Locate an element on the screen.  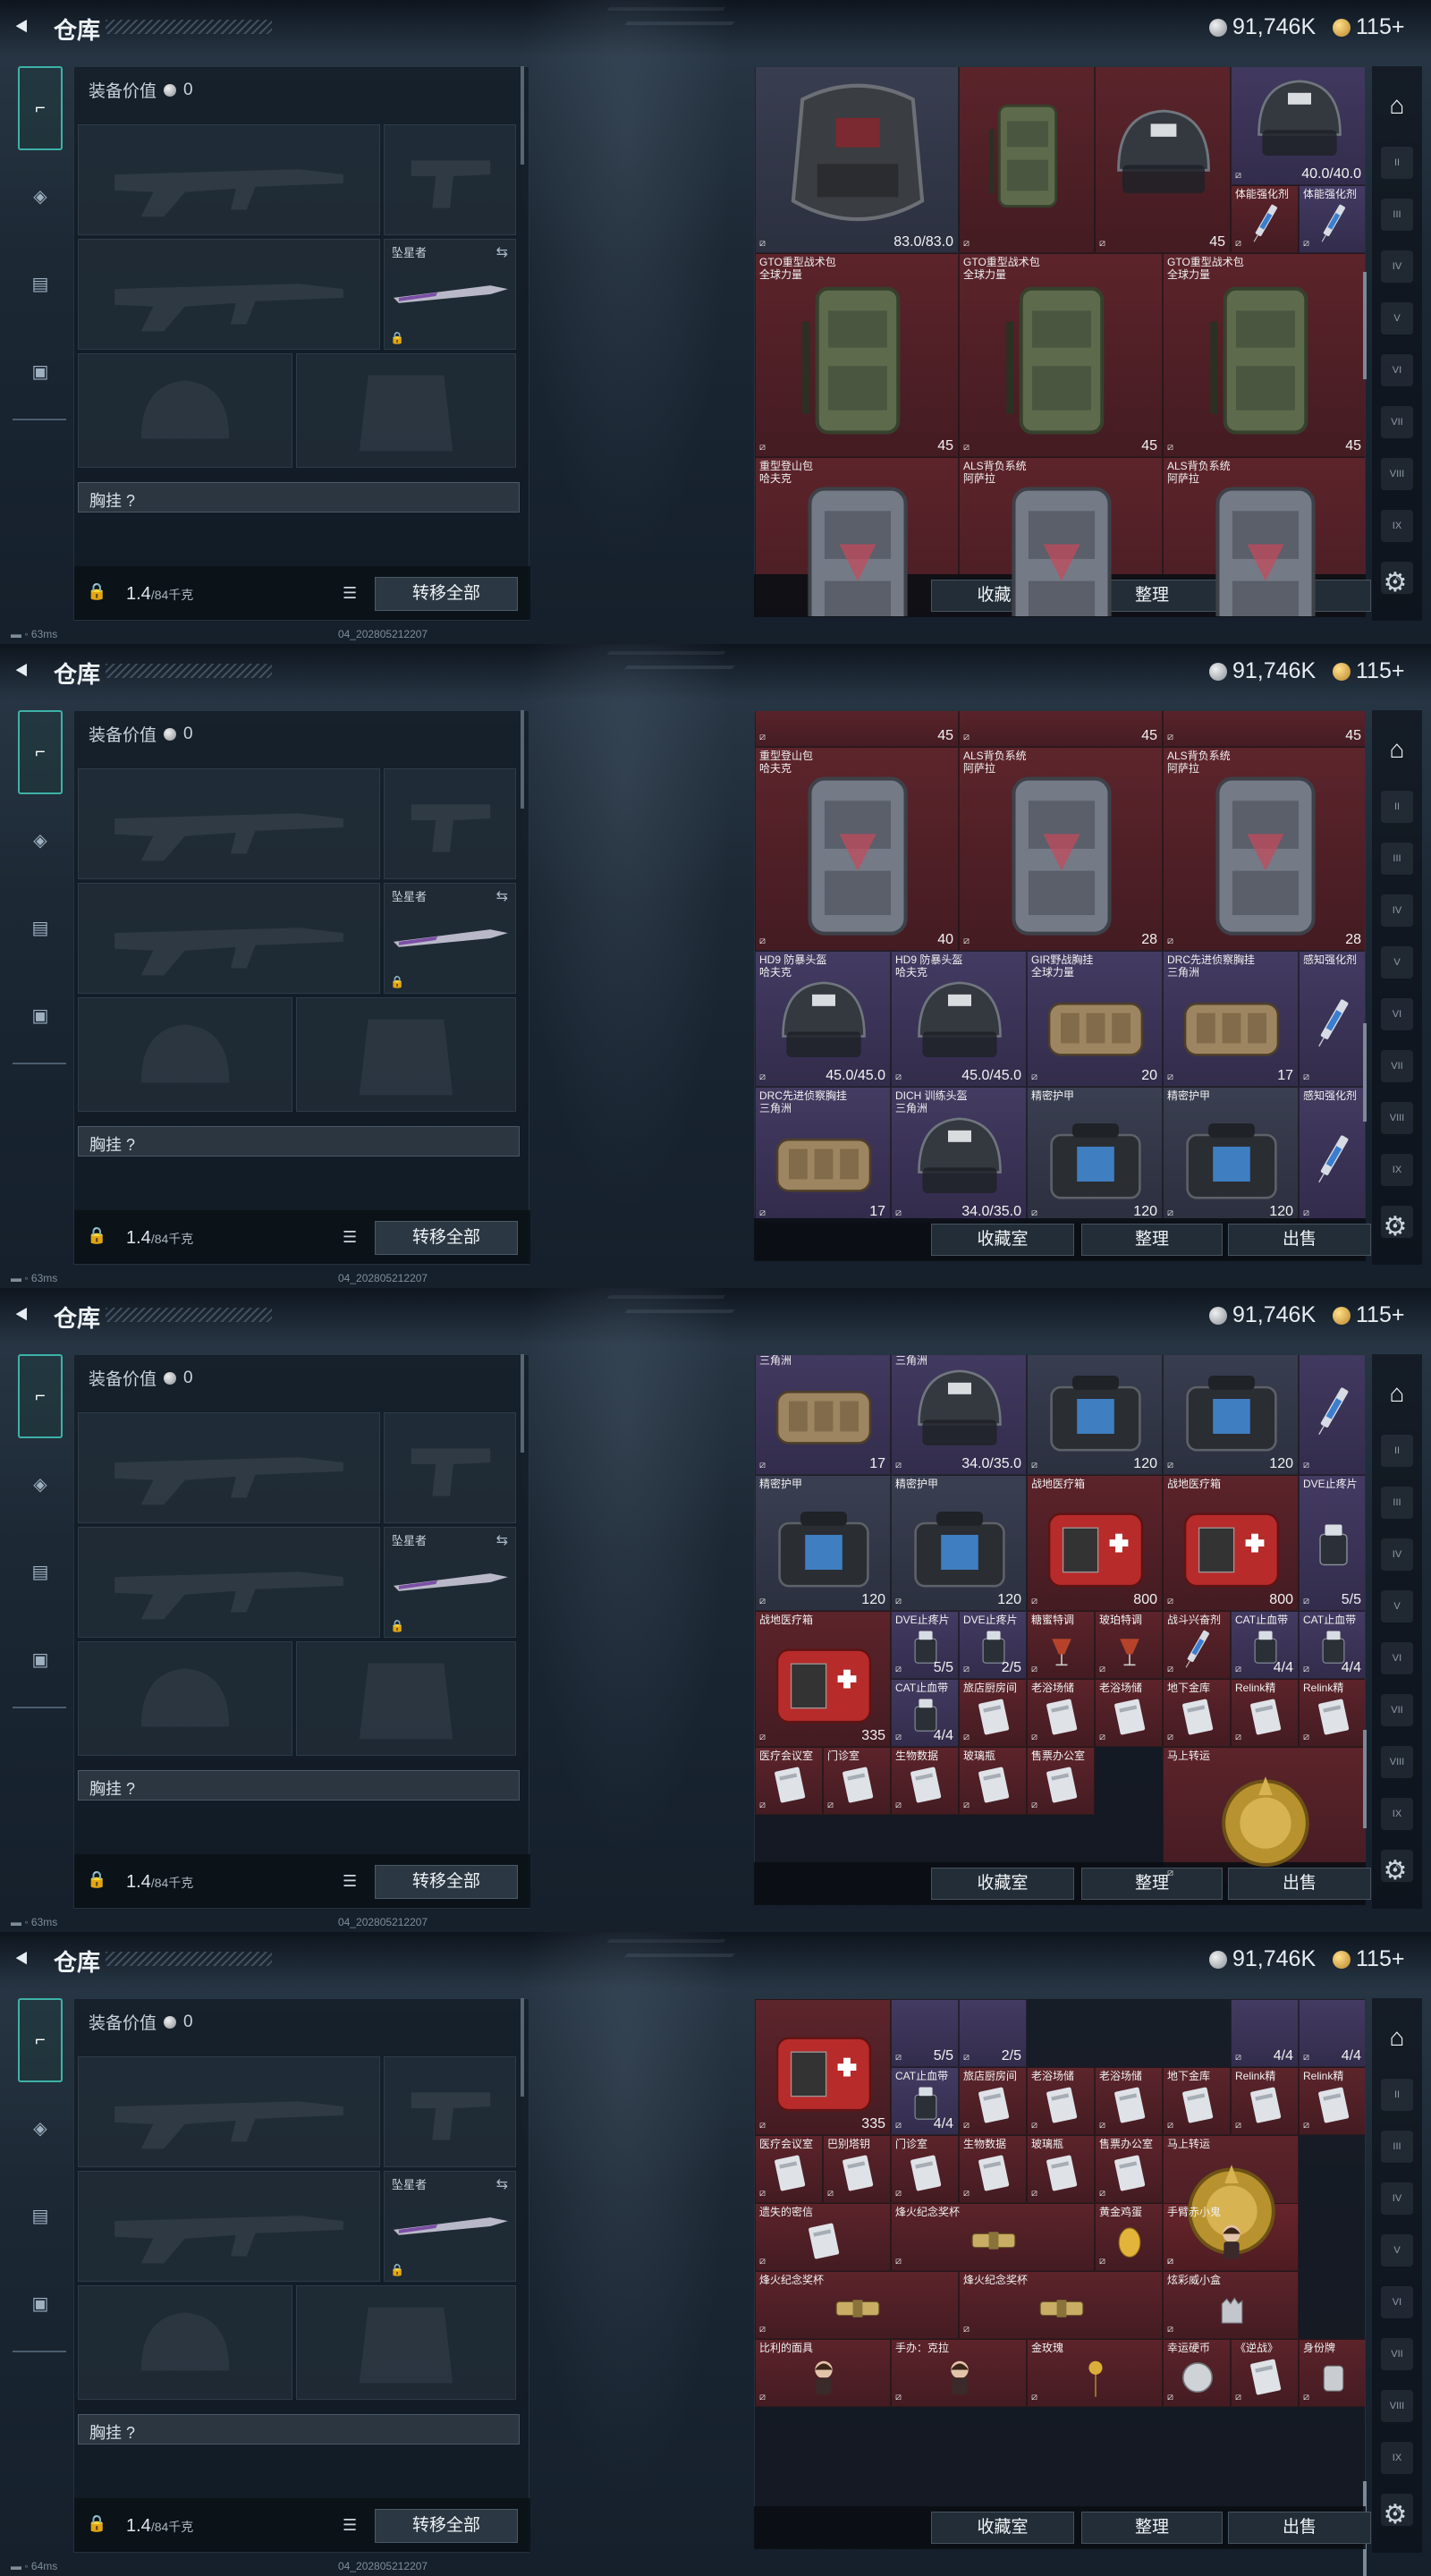
stash-item: 手办：克拉 ⧄ is located at coordinates (959, 2373).